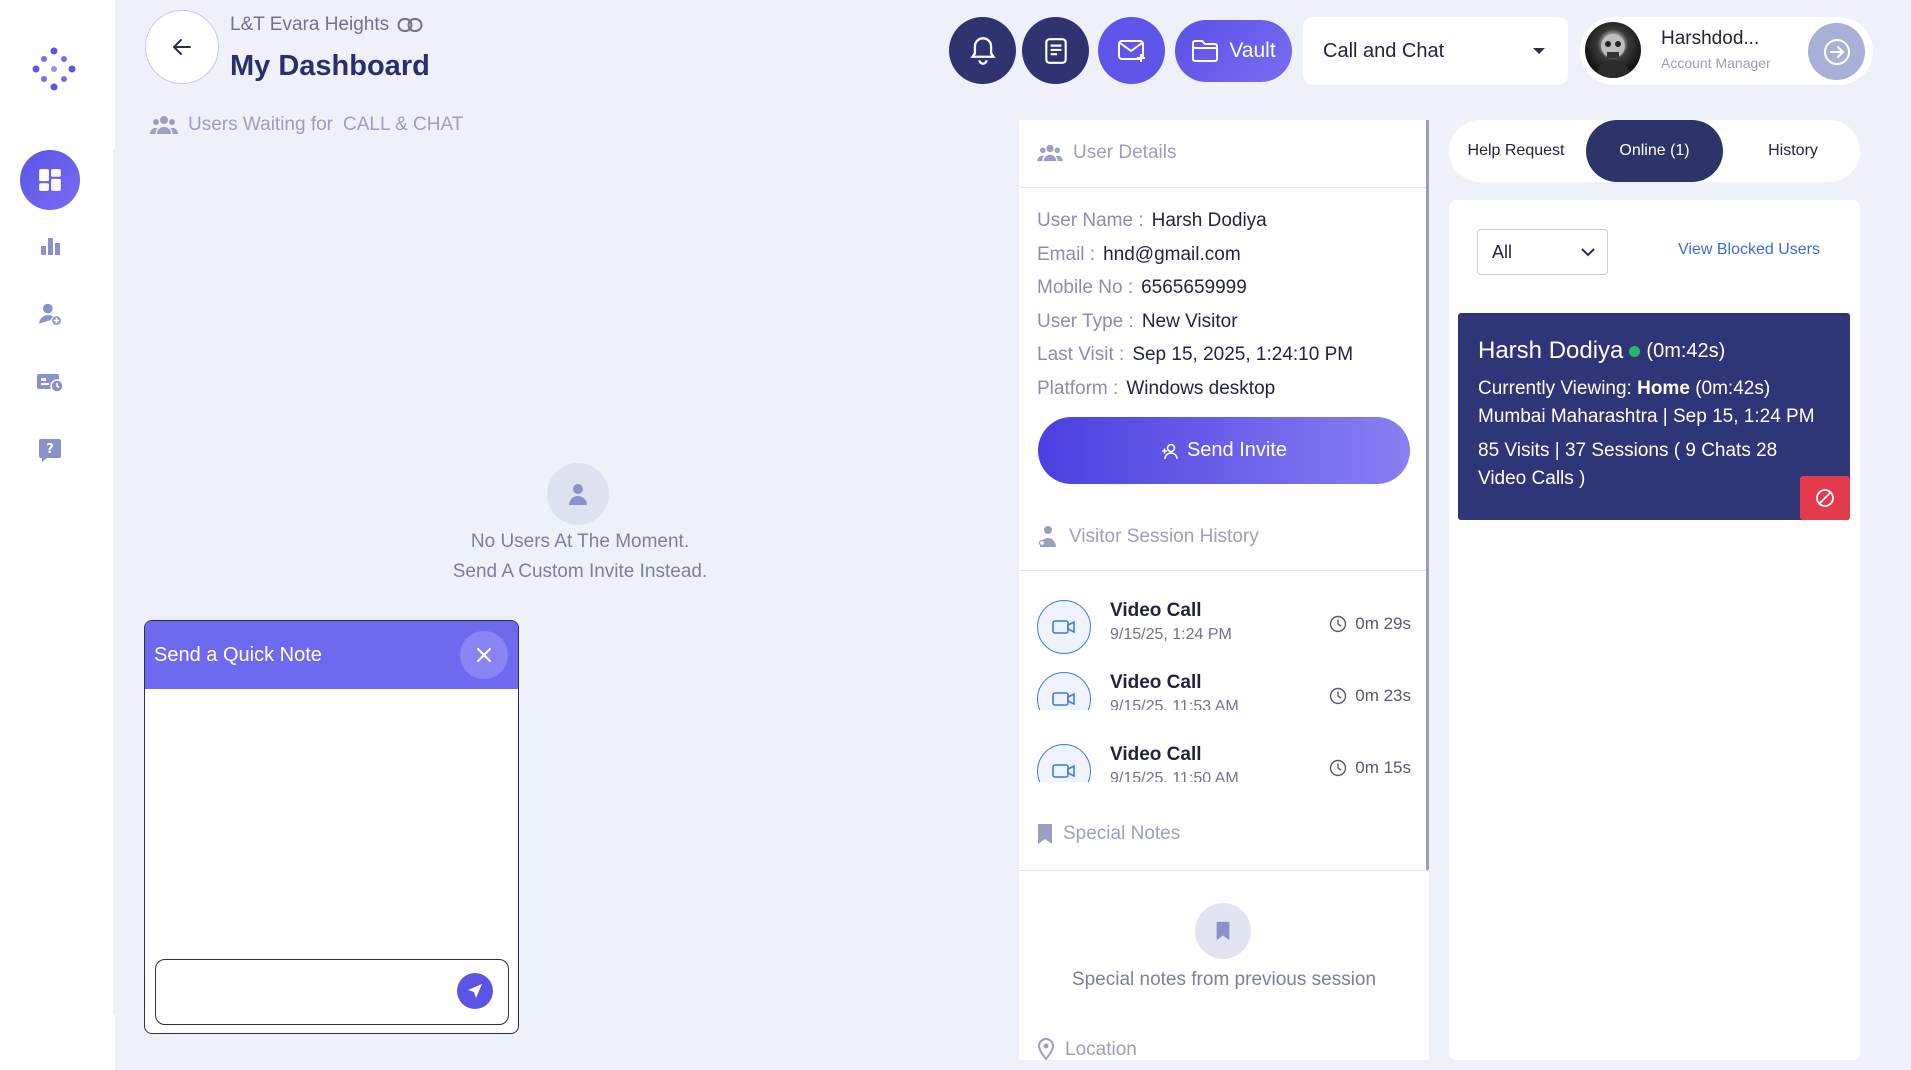  I want to click on user-details-heading: User Details, so click(1106, 153).